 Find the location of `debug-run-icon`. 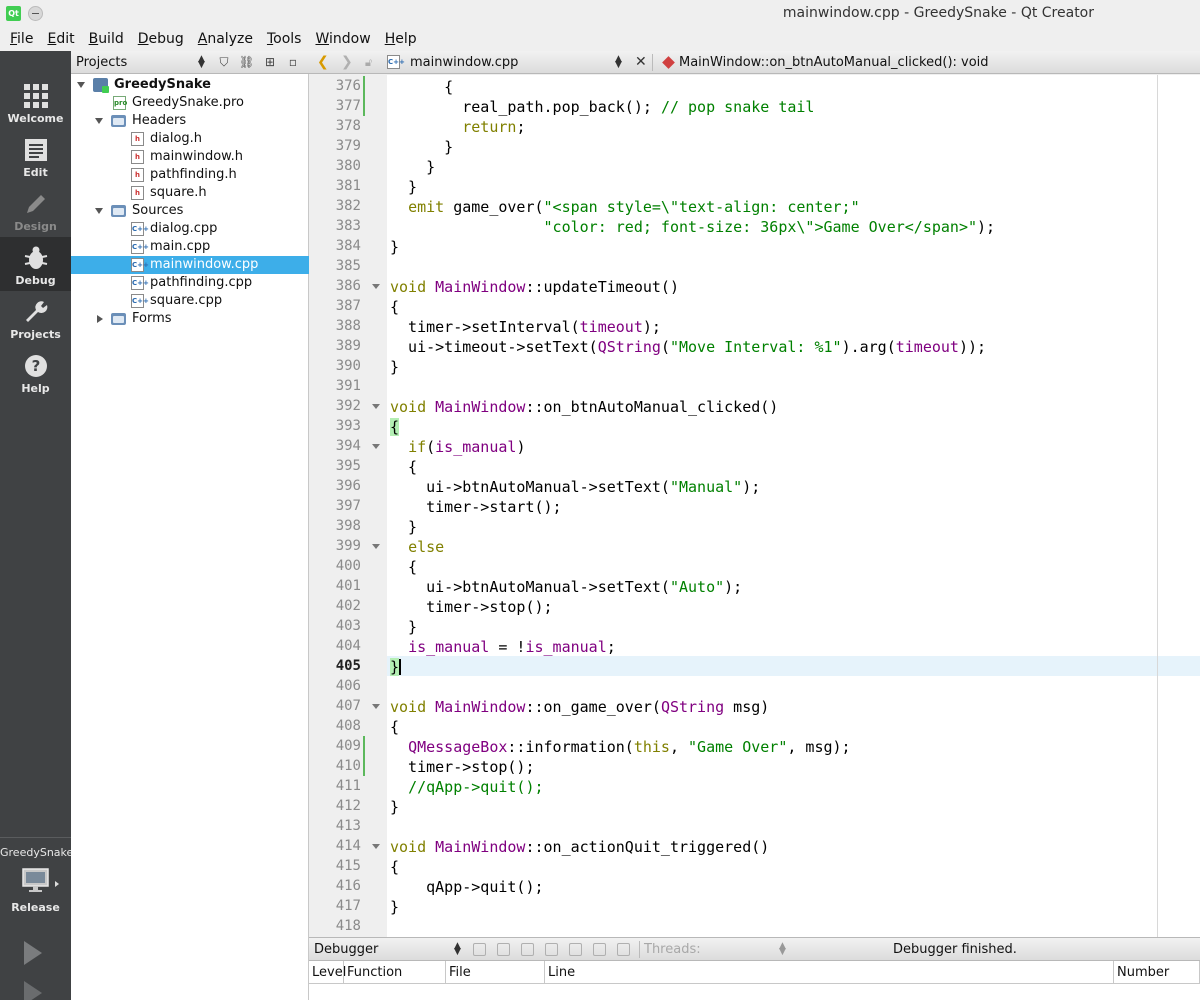

debug-run-icon is located at coordinates (33, 990).